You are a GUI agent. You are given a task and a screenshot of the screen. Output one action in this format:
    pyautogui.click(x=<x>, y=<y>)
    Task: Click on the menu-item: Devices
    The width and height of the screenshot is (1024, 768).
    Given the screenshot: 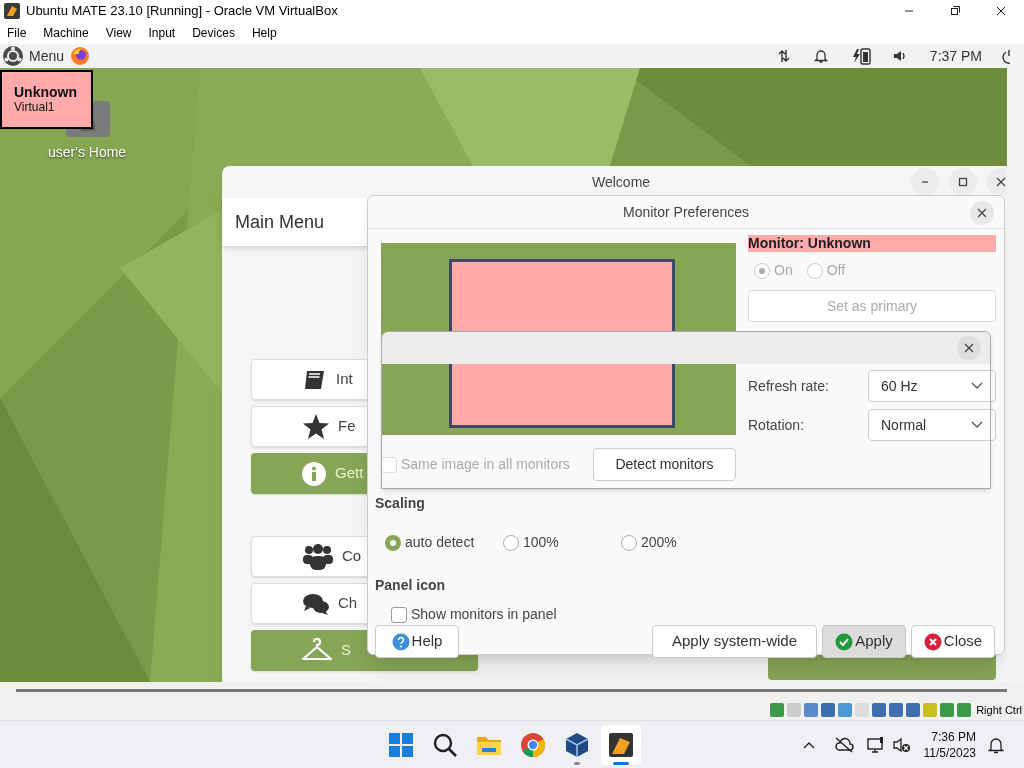 What is the action you would take?
    pyautogui.click(x=213, y=33)
    